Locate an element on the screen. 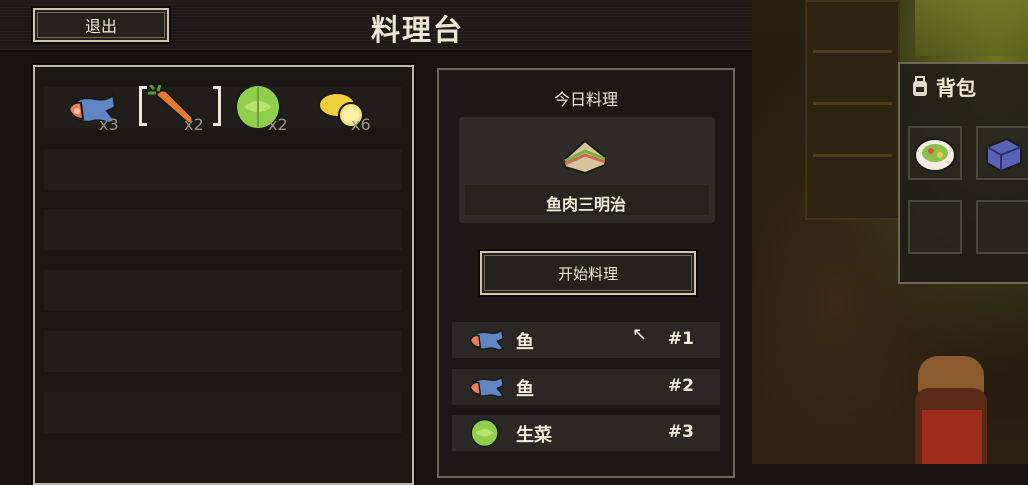 The width and height of the screenshot is (1028, 485). ingredient-item-lemon: x6 is located at coordinates (355, 109).